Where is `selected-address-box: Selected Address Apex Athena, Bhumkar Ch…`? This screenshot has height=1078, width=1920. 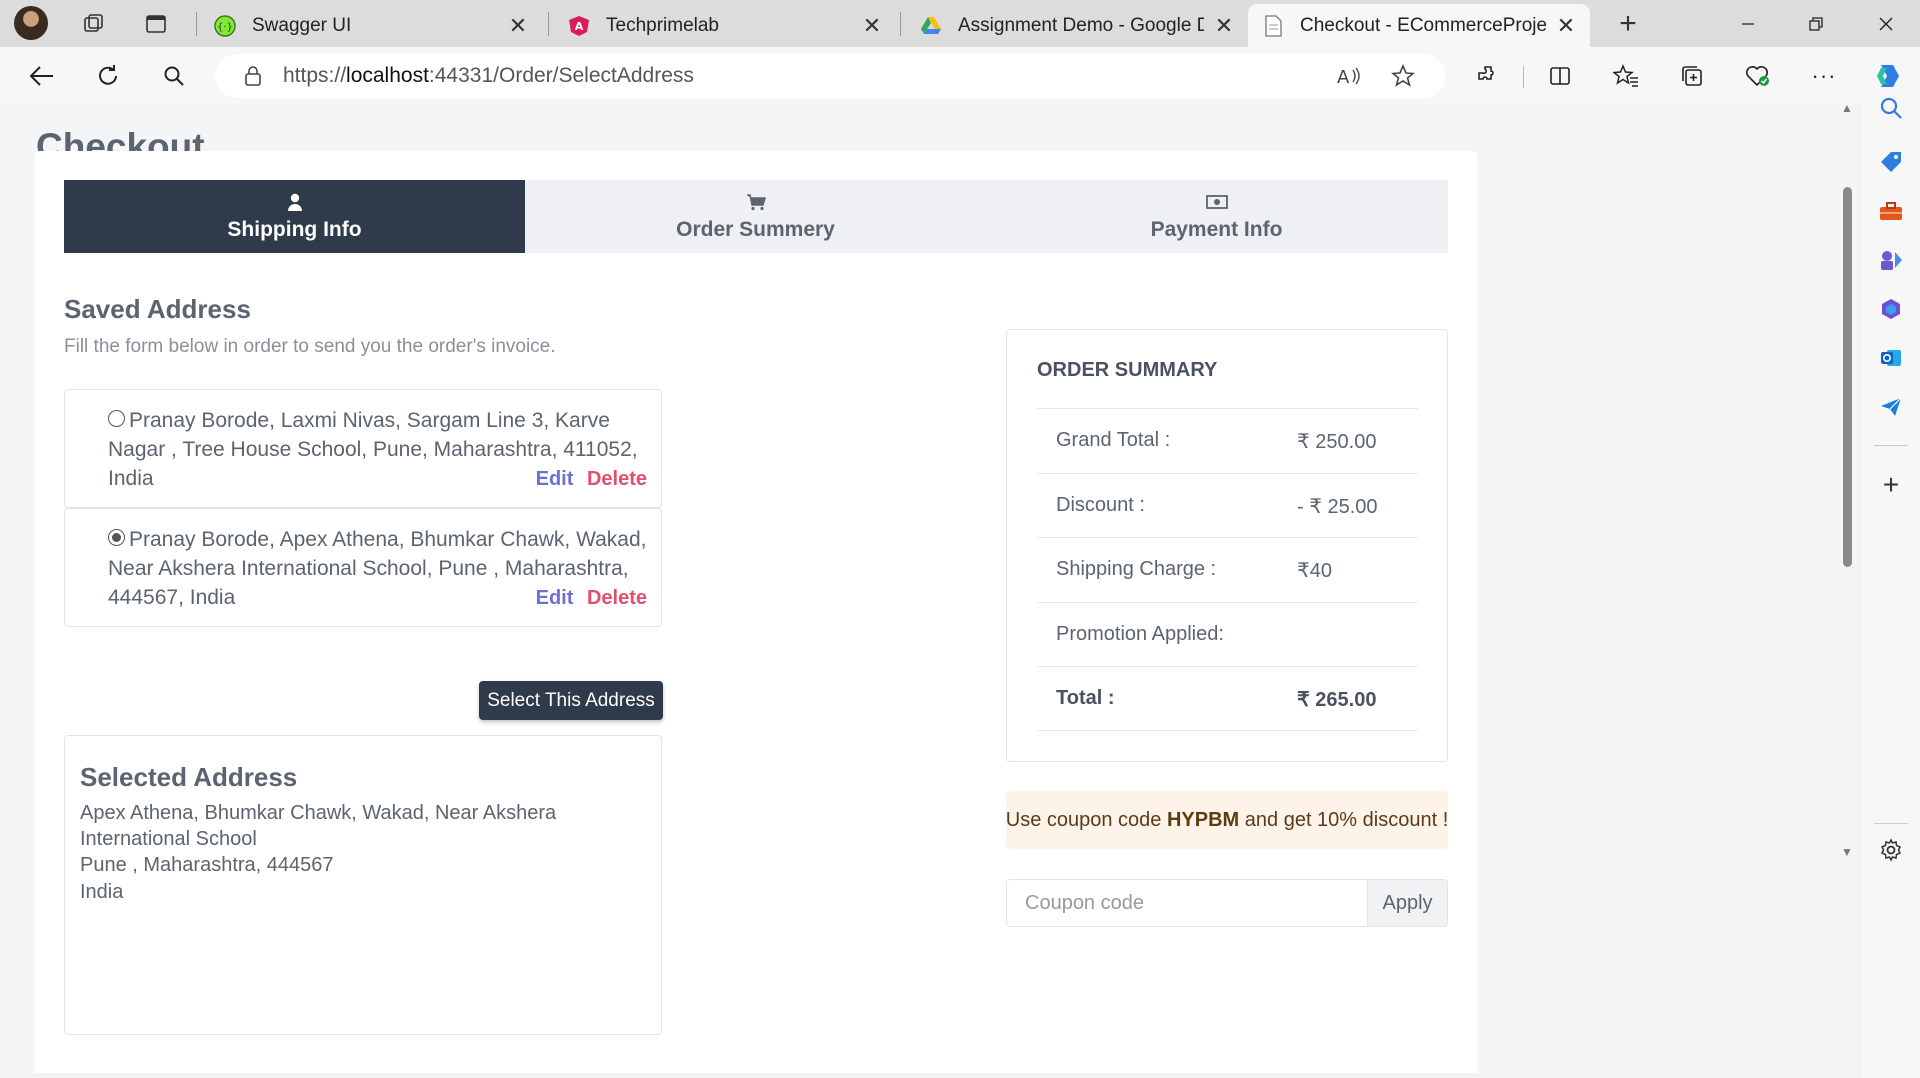
selected-address-box: Selected Address Apex Athena, Bhumkar Ch… is located at coordinates (363, 885).